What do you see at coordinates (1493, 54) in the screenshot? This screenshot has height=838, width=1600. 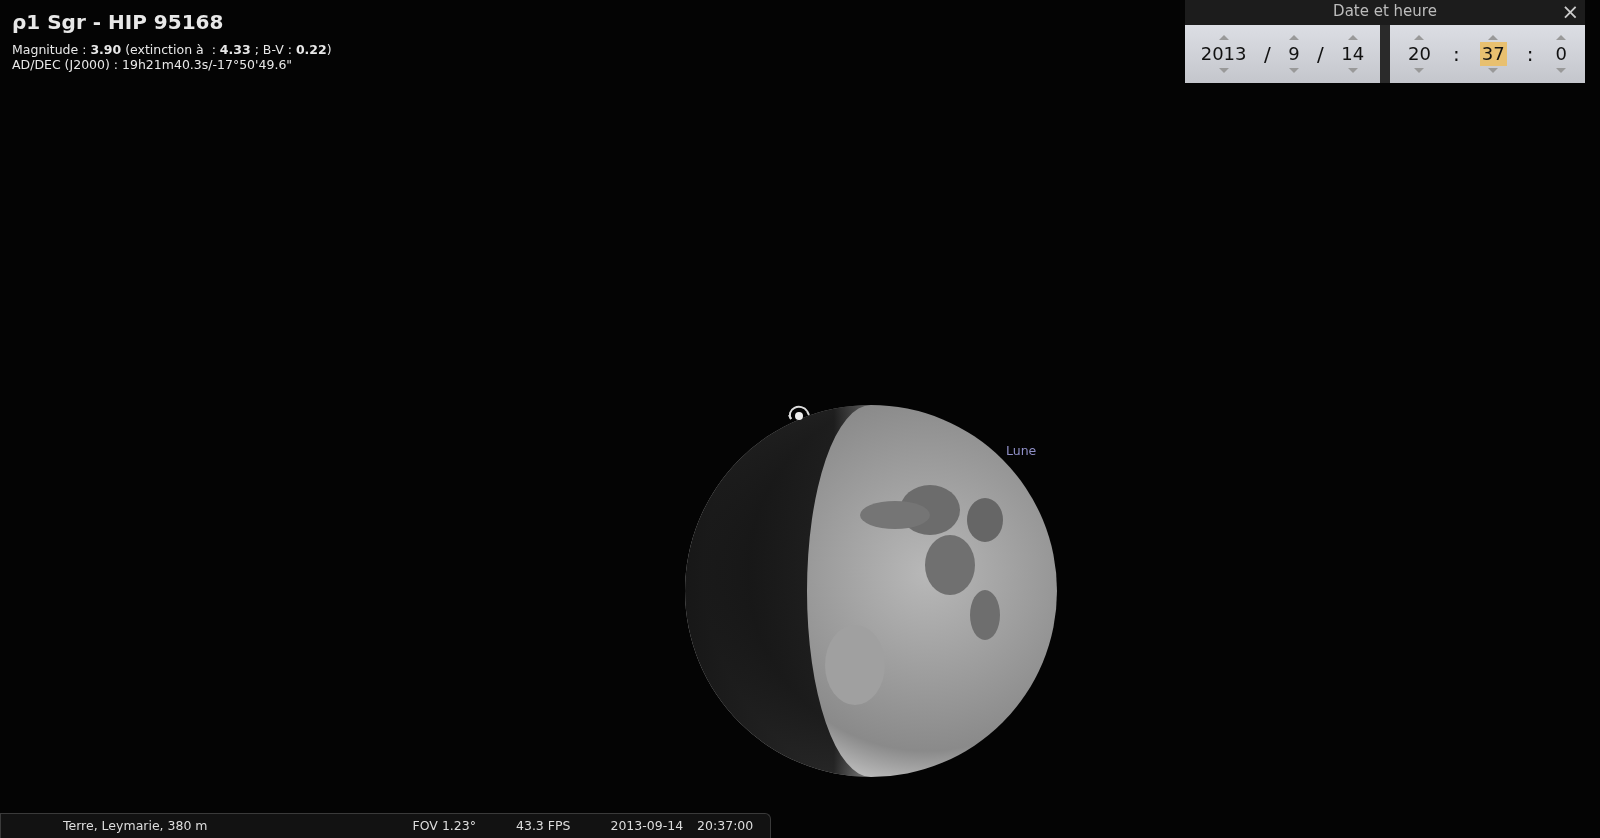 I see `spin-field: 37` at bounding box center [1493, 54].